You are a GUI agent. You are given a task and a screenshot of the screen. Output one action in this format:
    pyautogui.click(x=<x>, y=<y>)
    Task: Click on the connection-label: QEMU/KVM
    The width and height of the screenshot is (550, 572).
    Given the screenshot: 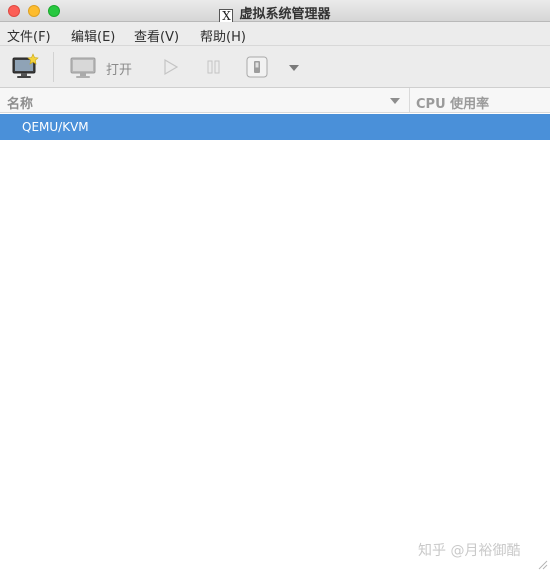 What is the action you would take?
    pyautogui.click(x=55, y=127)
    